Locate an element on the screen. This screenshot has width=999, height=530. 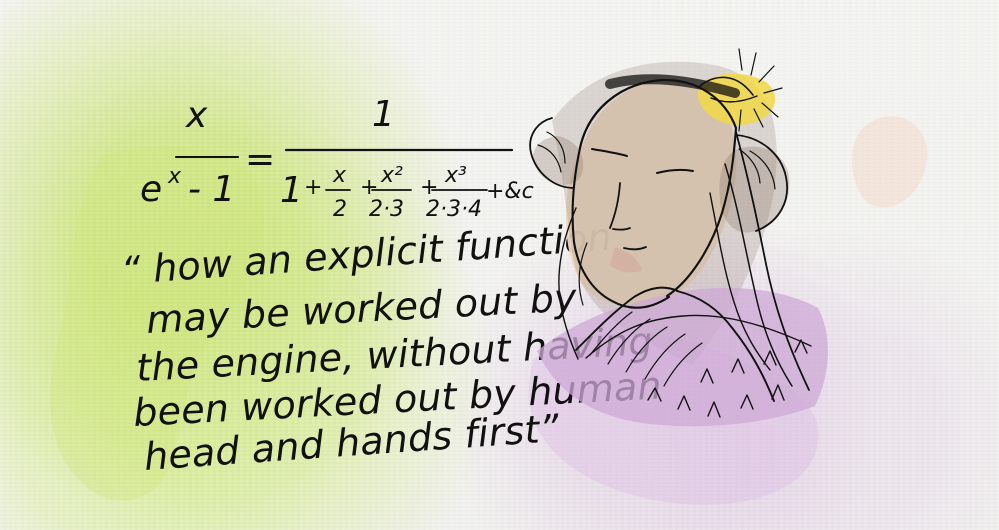
formula-rhs-frac1-denominator: 2 is located at coordinates (340, 209).